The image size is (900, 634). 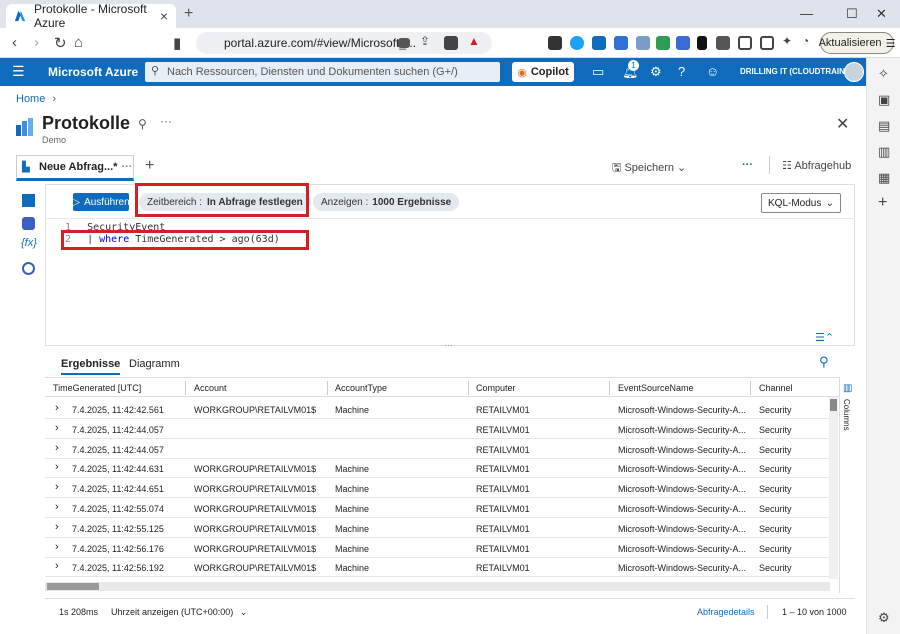 I want to click on result-limit-picker: Anzeigen : 1000 Ergebnisse, so click(x=386, y=202).